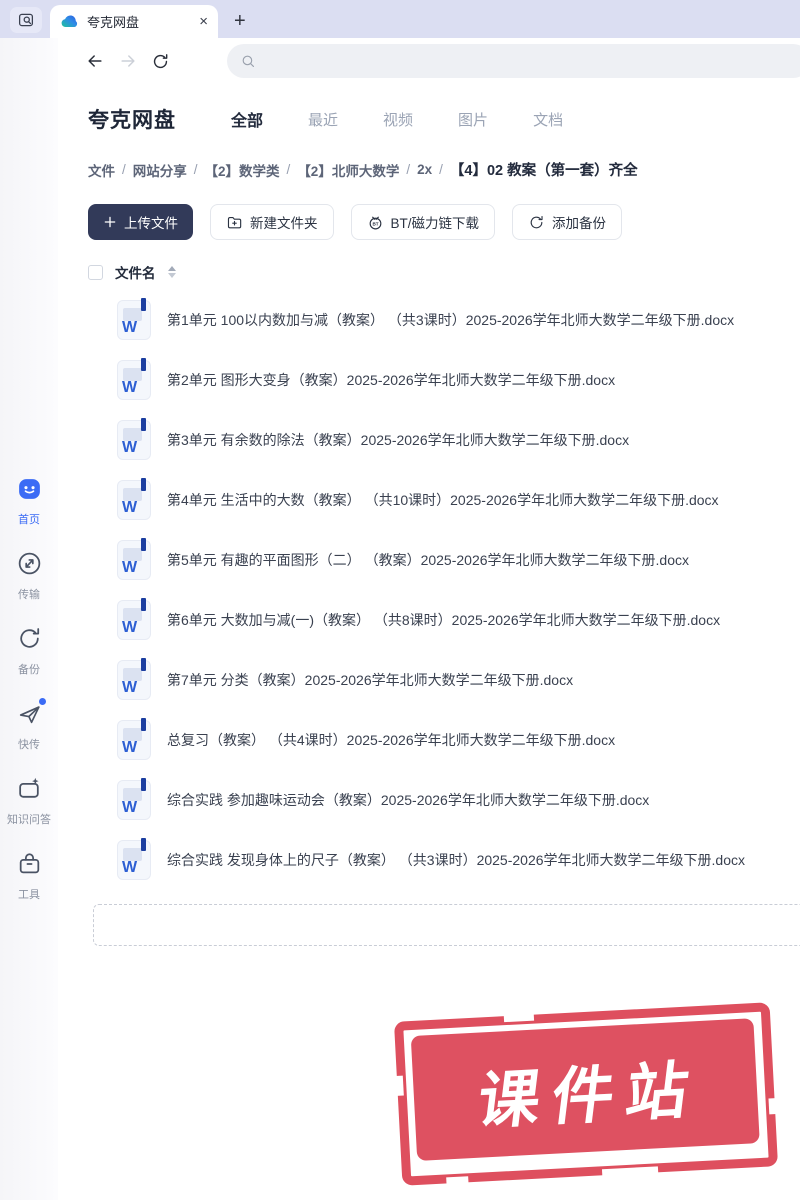 This screenshot has height=1200, width=800. I want to click on bt-magnet-download-button: BT BT/磁力链下载, so click(423, 222).